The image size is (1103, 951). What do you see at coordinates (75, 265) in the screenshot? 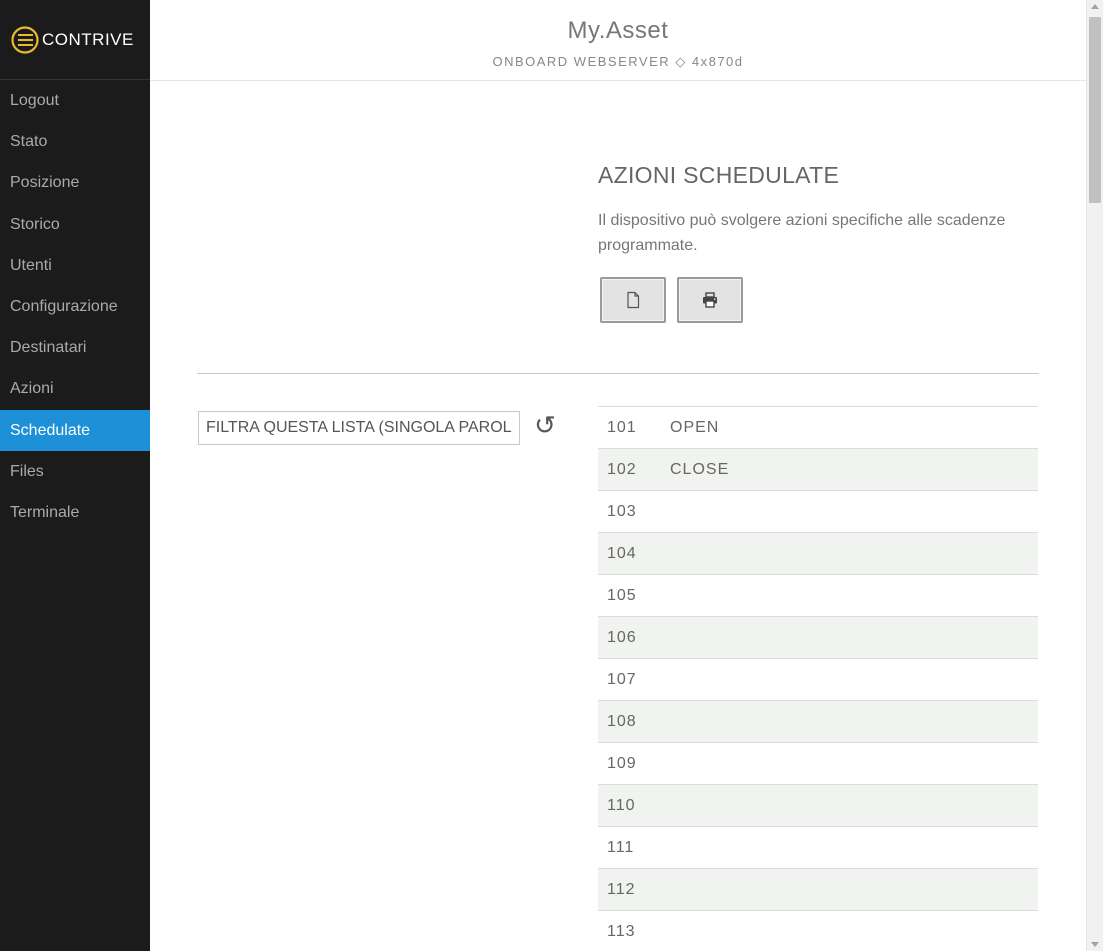
I see `sidebar-item-utenti: Utenti` at bounding box center [75, 265].